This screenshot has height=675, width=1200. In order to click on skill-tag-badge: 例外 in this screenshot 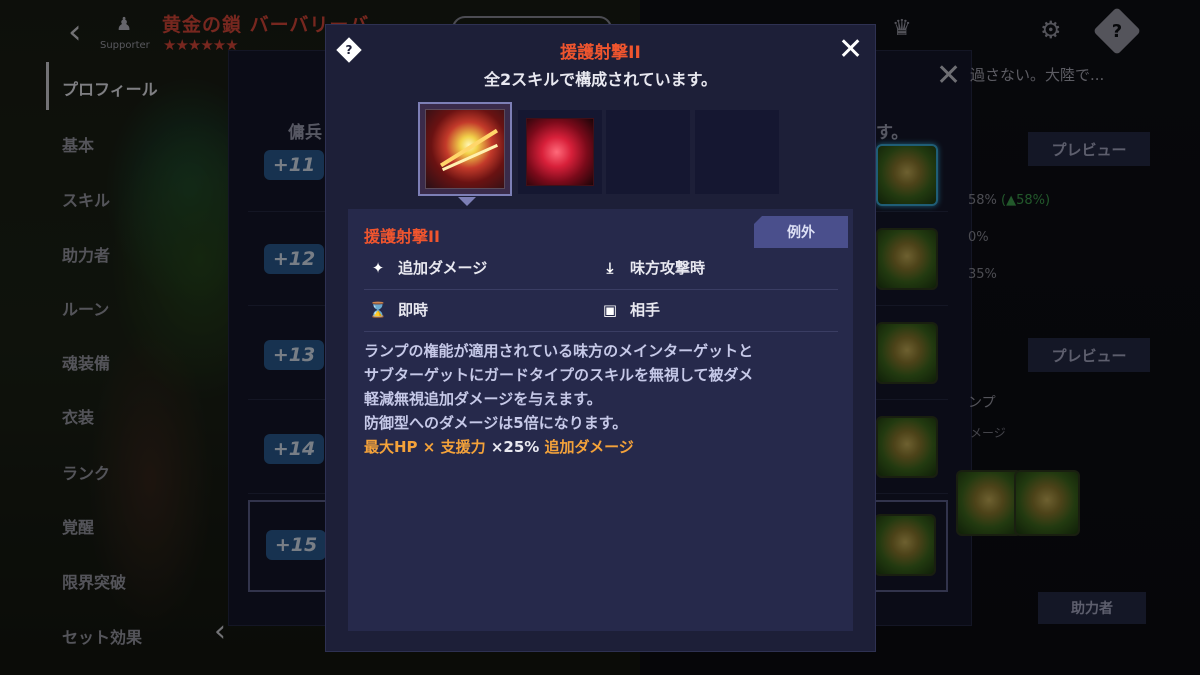, I will do `click(801, 232)`.